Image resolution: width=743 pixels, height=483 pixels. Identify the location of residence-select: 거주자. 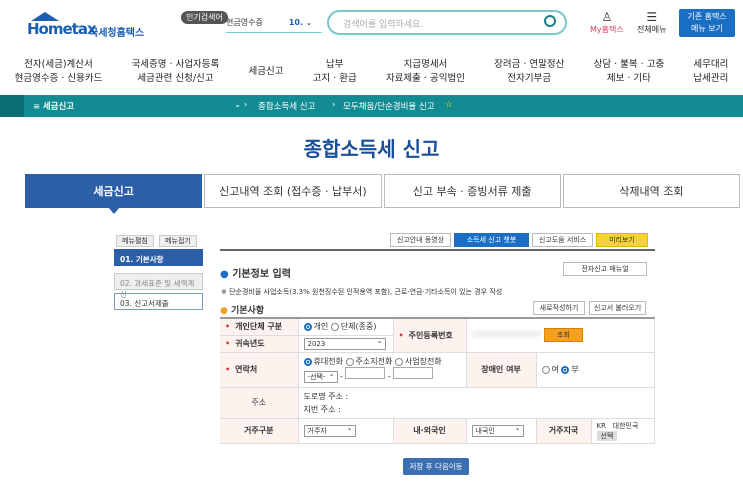
(329, 430).